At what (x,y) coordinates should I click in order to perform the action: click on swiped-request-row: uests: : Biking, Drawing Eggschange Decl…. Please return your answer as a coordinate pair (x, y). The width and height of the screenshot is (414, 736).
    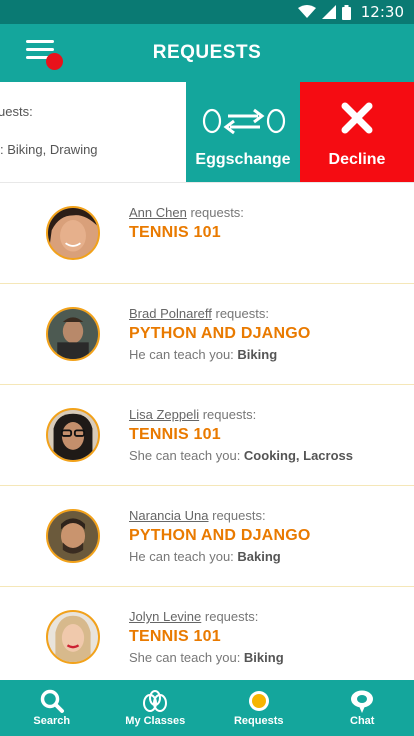
    Looking at the image, I should click on (207, 132).